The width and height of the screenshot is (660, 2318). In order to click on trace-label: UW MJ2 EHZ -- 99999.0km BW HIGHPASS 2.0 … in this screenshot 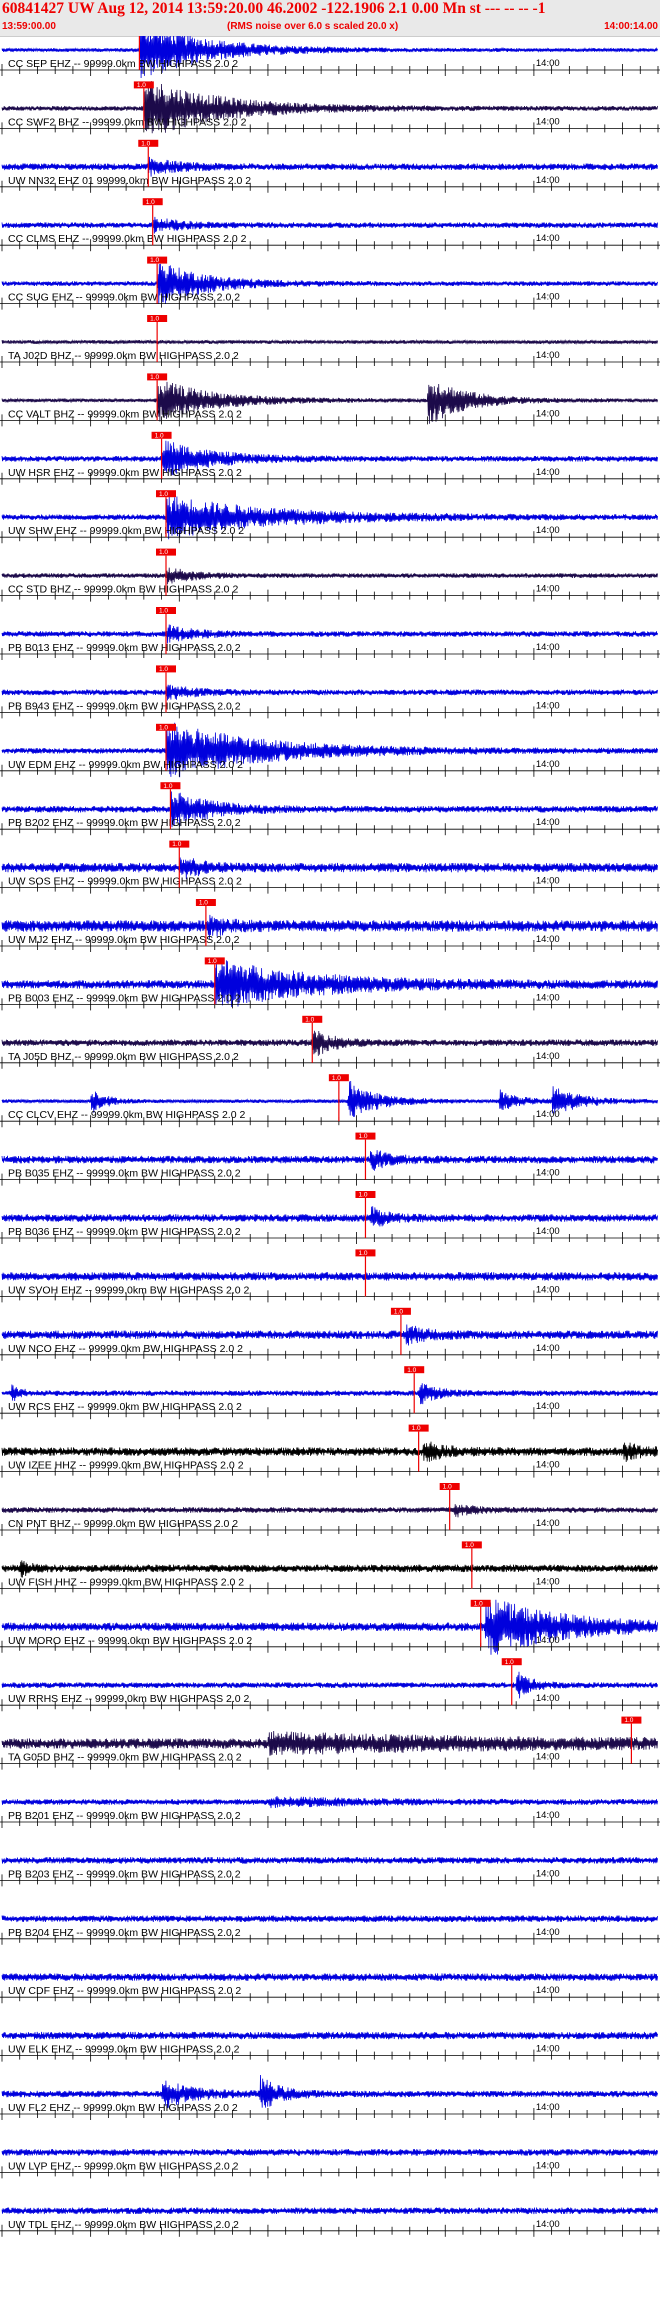, I will do `click(124, 940)`.